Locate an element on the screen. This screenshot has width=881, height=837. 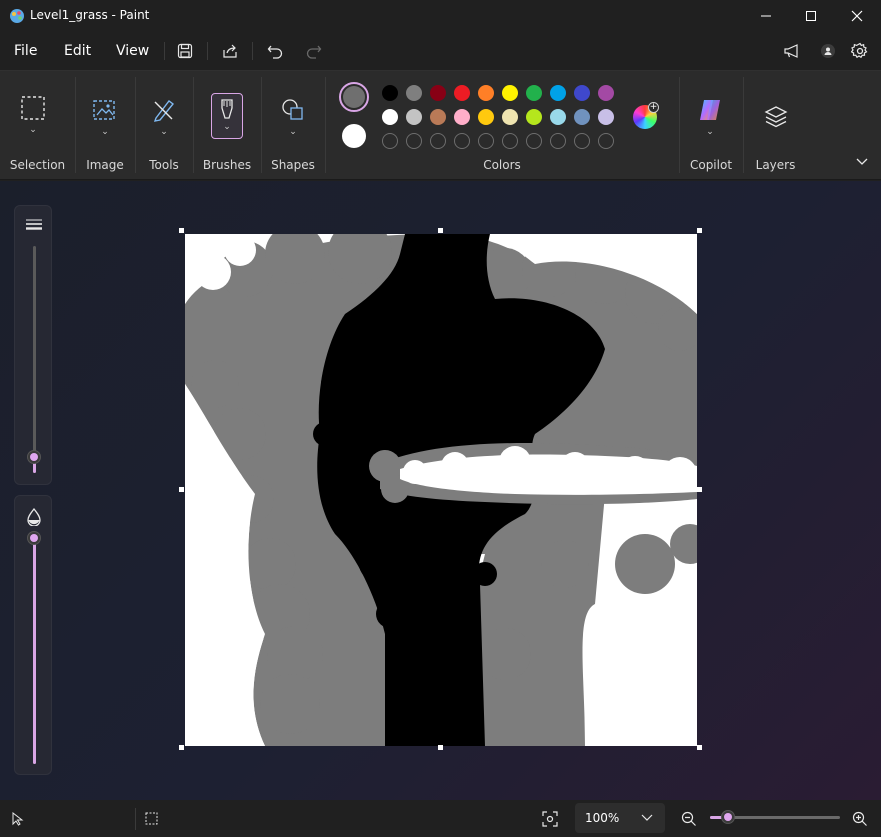
save-icon is located at coordinates (185, 51).